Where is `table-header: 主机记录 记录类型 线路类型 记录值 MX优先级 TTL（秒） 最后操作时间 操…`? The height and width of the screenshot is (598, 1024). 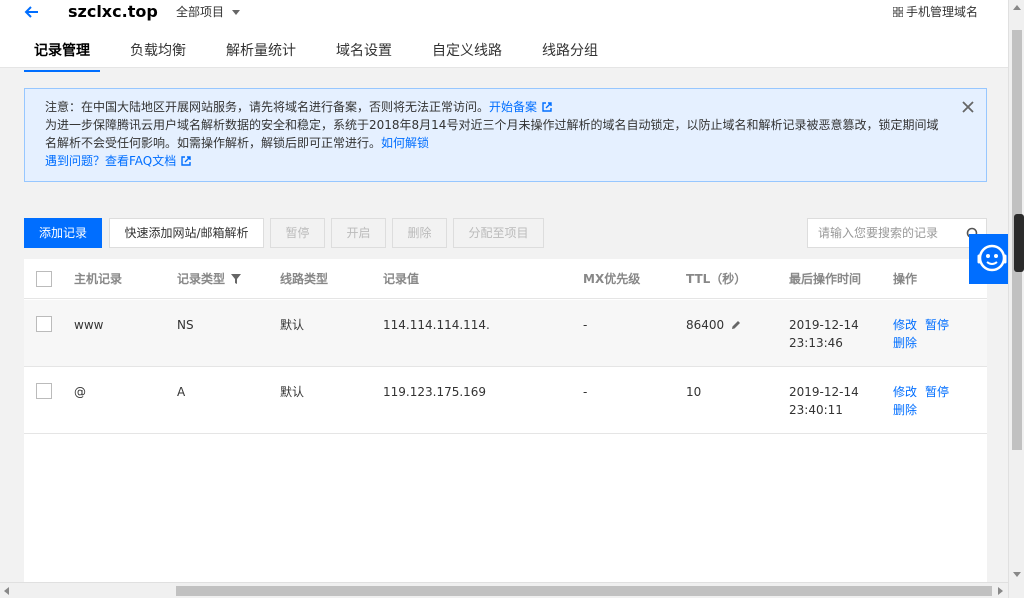 table-header: 主机记录 记录类型 线路类型 记录值 MX优先级 TTL（秒） 最后操作时间 操… is located at coordinates (505, 279).